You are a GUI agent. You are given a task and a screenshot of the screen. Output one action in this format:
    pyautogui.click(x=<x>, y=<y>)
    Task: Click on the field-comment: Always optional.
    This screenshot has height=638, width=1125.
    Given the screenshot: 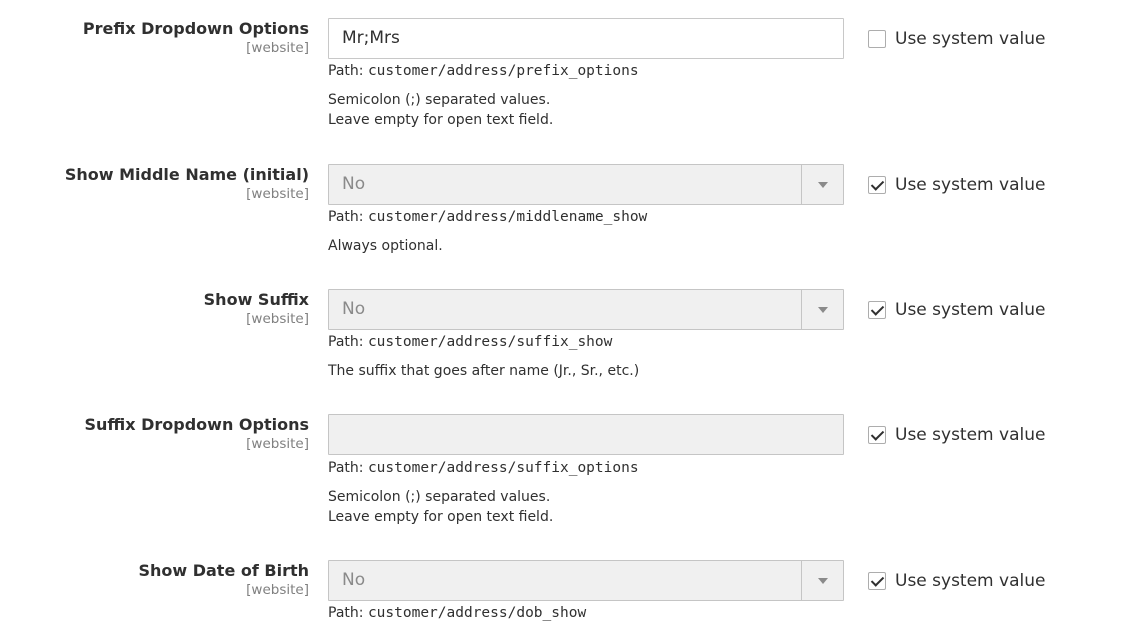 What is the action you would take?
    pyautogui.click(x=385, y=246)
    